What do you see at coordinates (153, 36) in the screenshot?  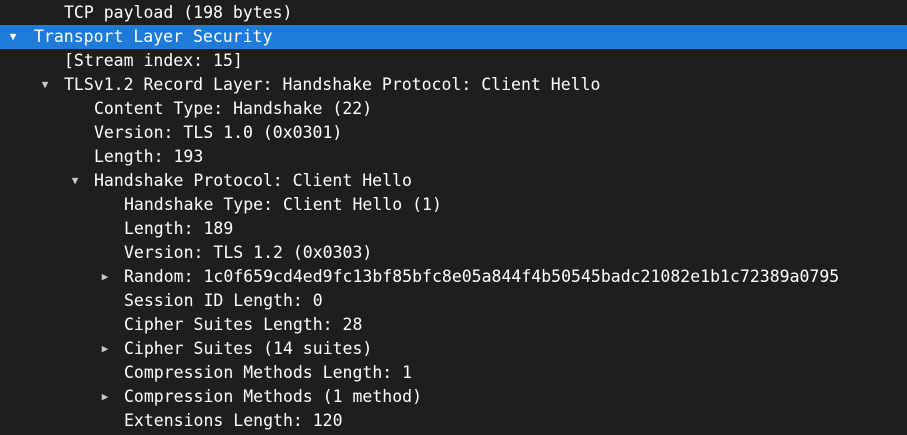 I see `tree-row-label: Transport Layer Security` at bounding box center [153, 36].